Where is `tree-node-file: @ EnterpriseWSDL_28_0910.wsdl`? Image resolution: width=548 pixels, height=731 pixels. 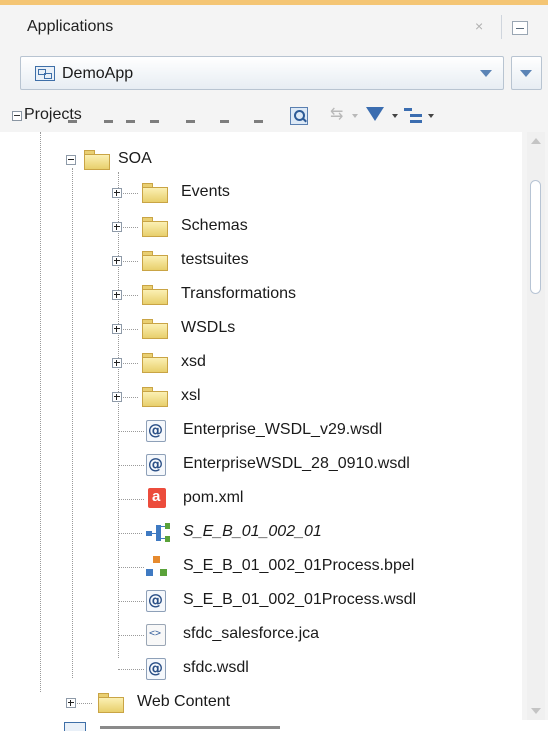 tree-node-file: @ EnterpriseWSDL_28_0910.wsdl is located at coordinates (261, 465).